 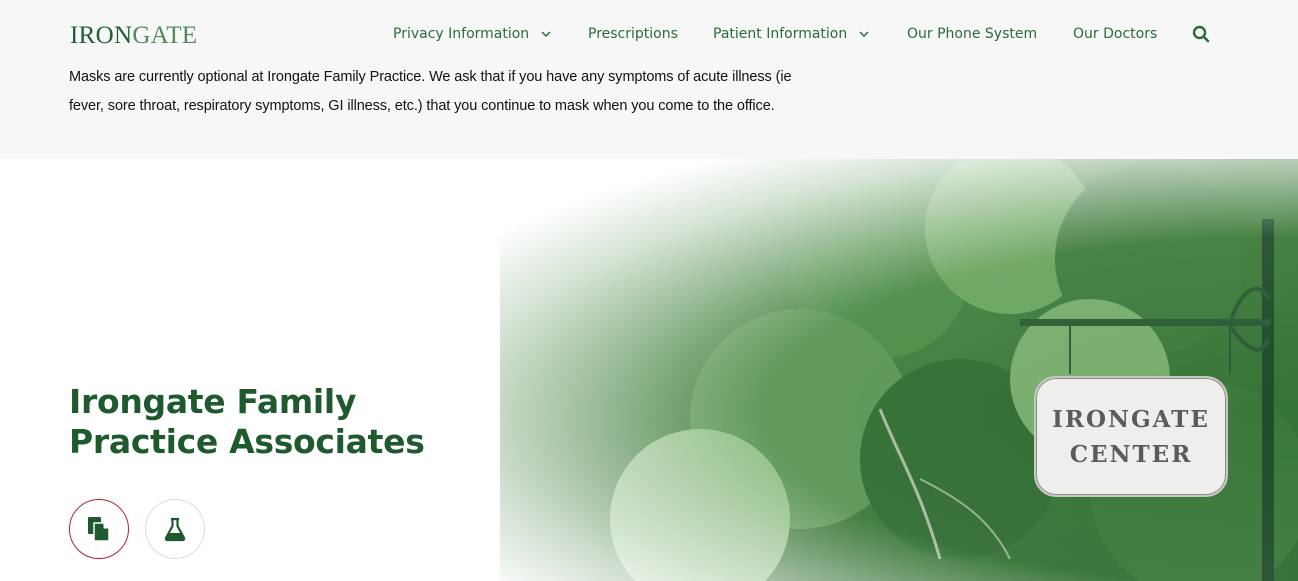 I want to click on nav-item-privacy-information: Privacy Information, so click(x=472, y=34).